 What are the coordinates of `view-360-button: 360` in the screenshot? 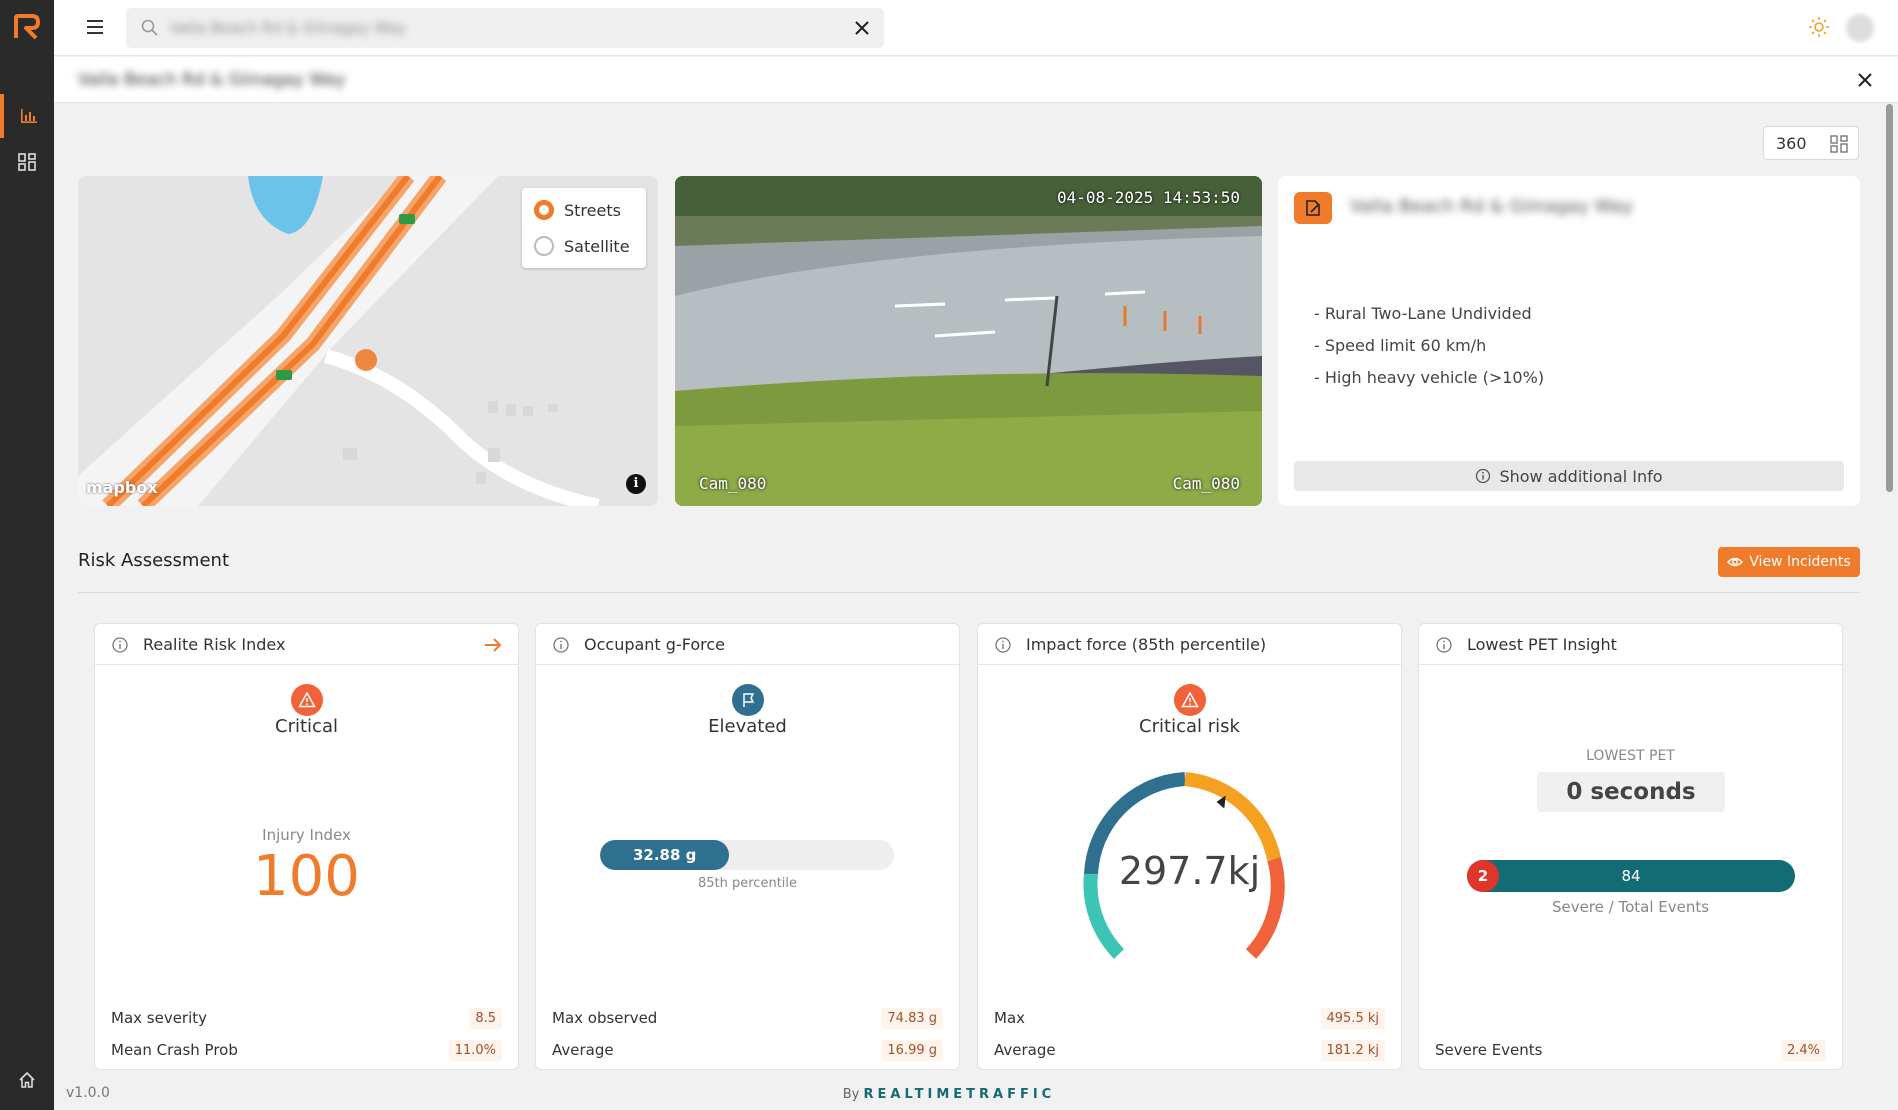 It's located at (1811, 143).